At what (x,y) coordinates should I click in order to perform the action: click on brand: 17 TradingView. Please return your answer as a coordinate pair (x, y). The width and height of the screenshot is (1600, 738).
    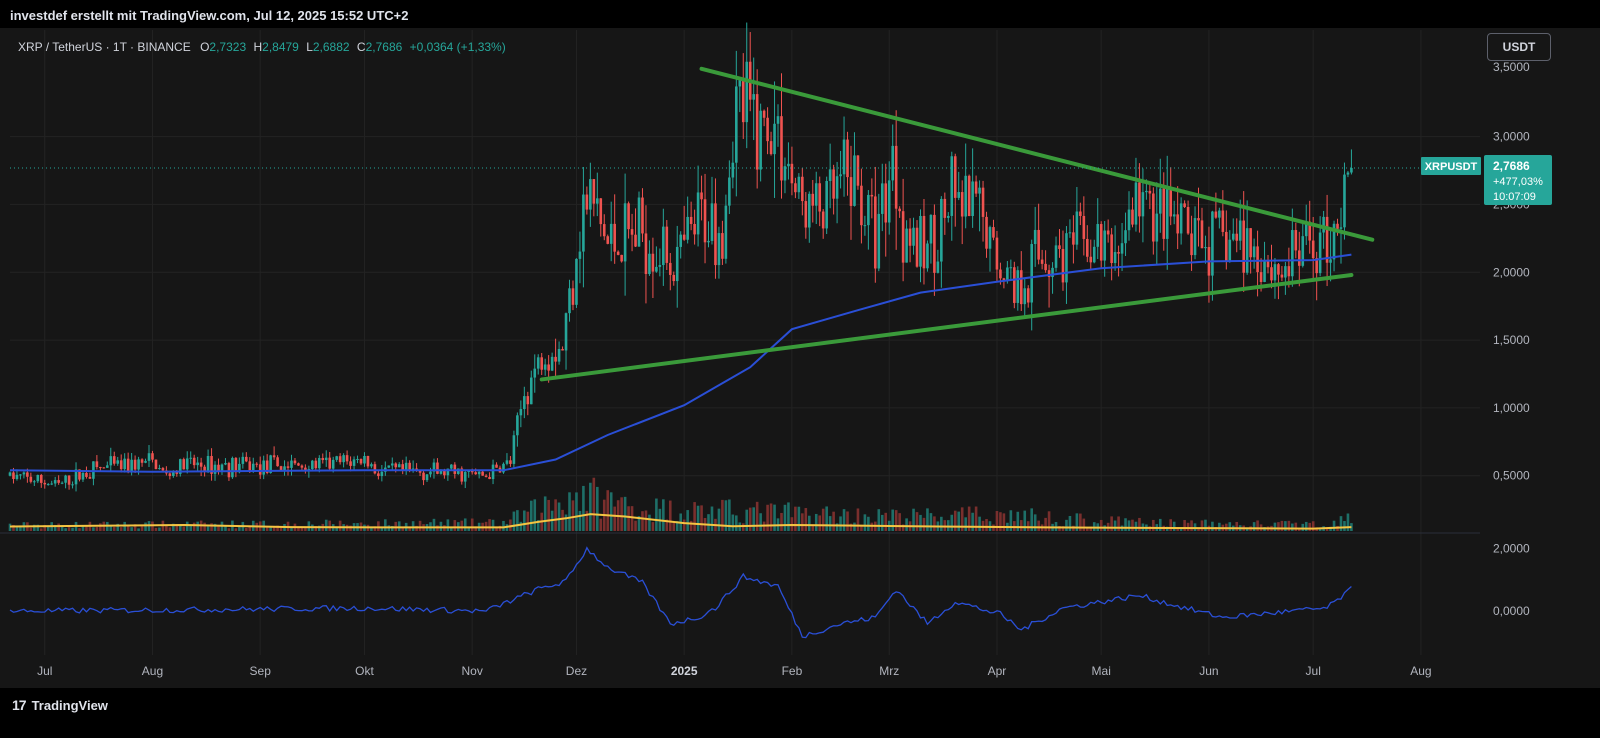
    Looking at the image, I should click on (60, 705).